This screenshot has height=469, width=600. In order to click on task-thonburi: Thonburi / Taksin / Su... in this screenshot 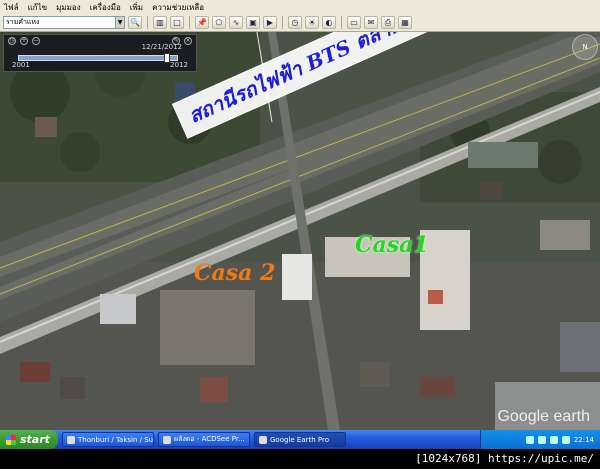, I will do `click(108, 439)`.